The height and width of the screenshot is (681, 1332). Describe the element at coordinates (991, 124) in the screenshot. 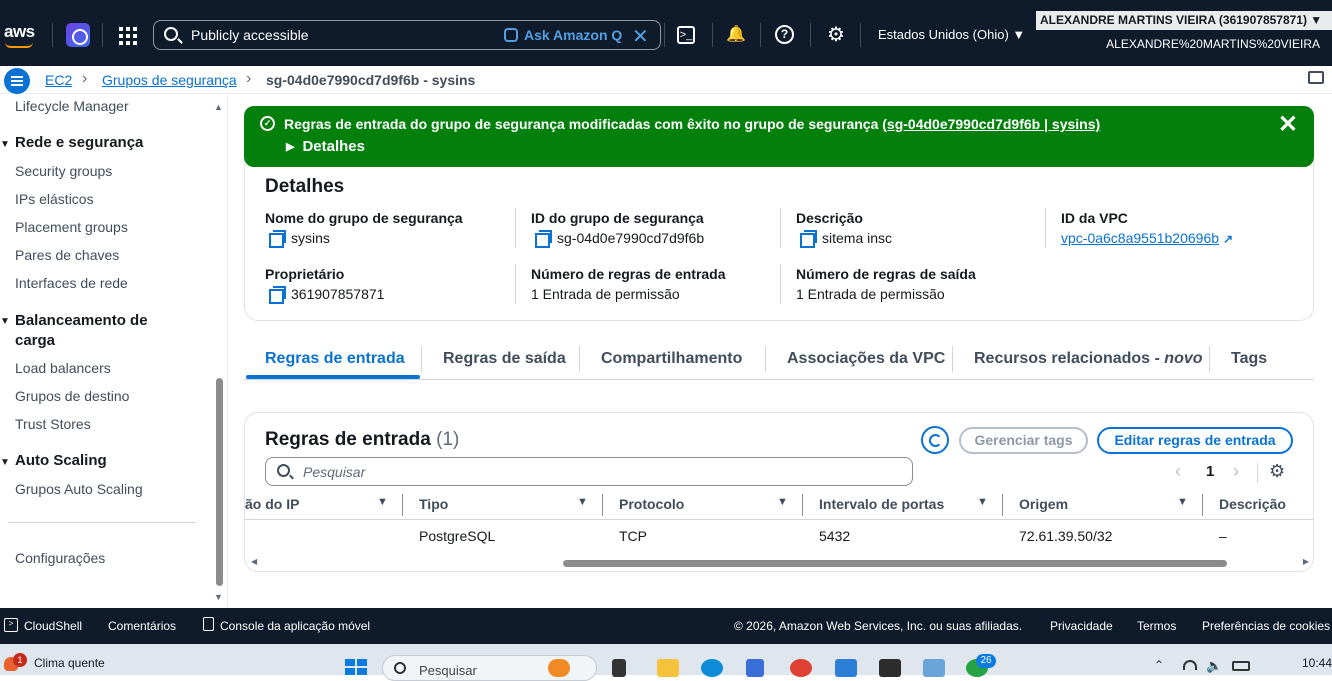

I see `flash-group-link: (sg-04d0e7990cd7d9f6b | sysins)` at that location.